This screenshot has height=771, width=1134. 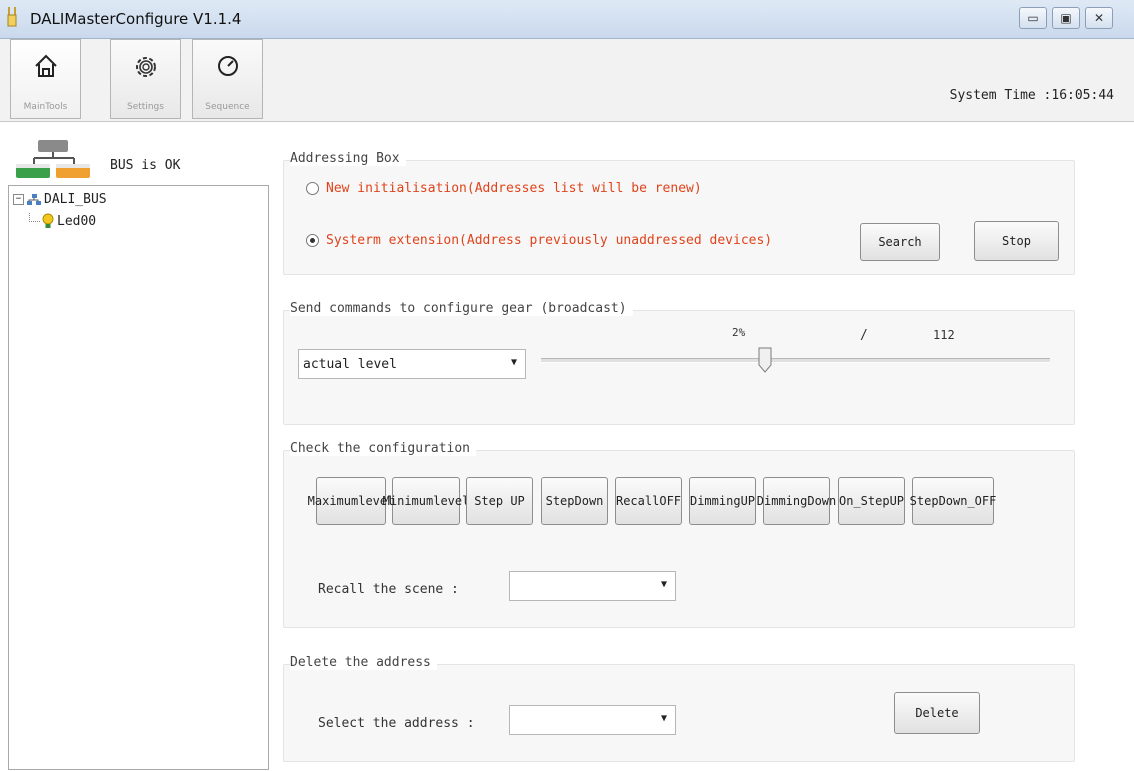 I want to click on app-icon, so click(x=12, y=17).